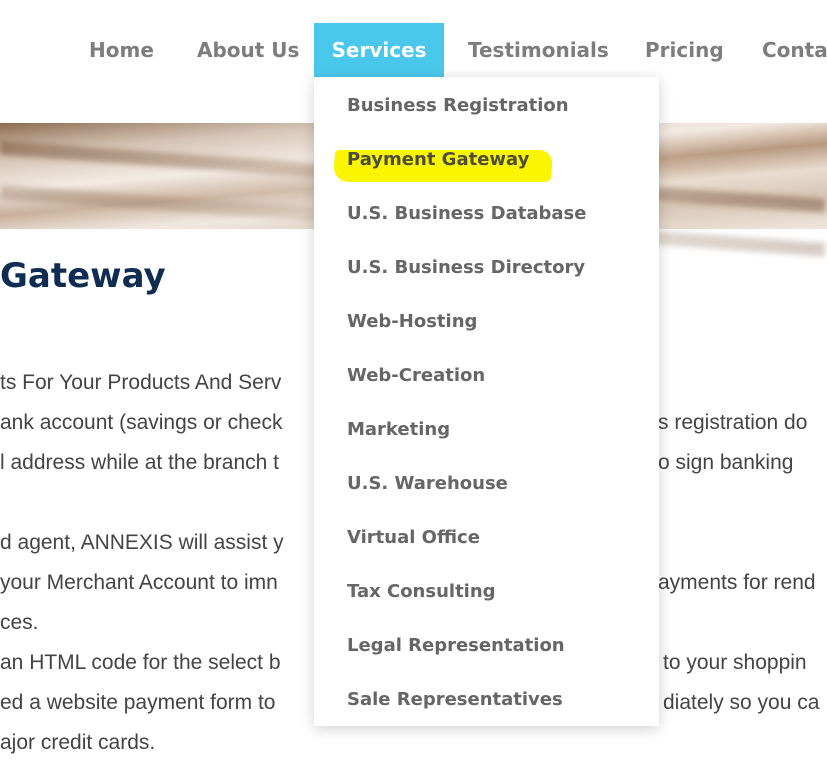 The image size is (827, 772). What do you see at coordinates (139, 582) in the screenshot?
I see `body-line: your Merchant Account to imn` at bounding box center [139, 582].